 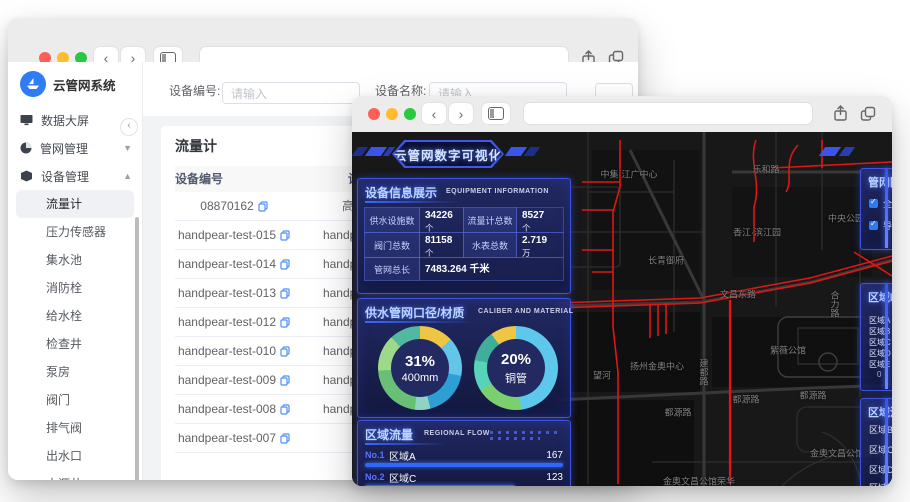 I want to click on map-poi-label: 扬州金奥中心, so click(x=657, y=366).